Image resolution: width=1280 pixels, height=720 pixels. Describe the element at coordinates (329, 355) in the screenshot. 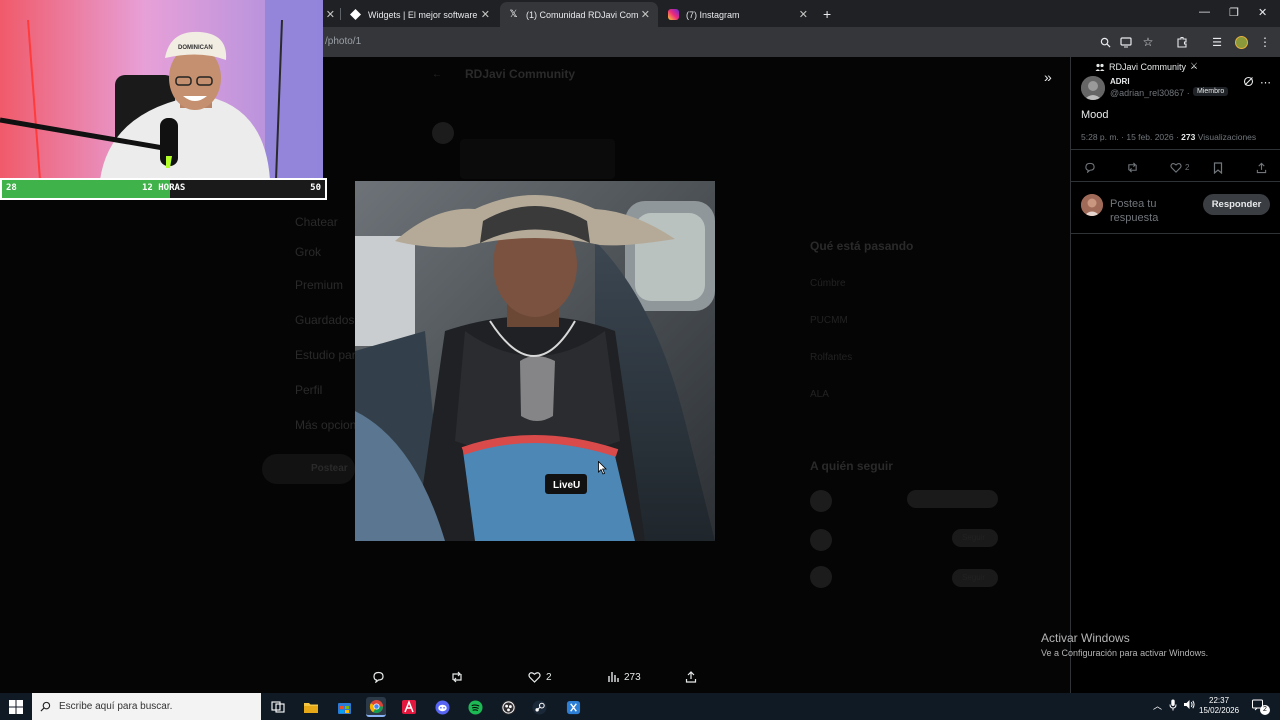

I see `nav-studio: Estudio para` at that location.